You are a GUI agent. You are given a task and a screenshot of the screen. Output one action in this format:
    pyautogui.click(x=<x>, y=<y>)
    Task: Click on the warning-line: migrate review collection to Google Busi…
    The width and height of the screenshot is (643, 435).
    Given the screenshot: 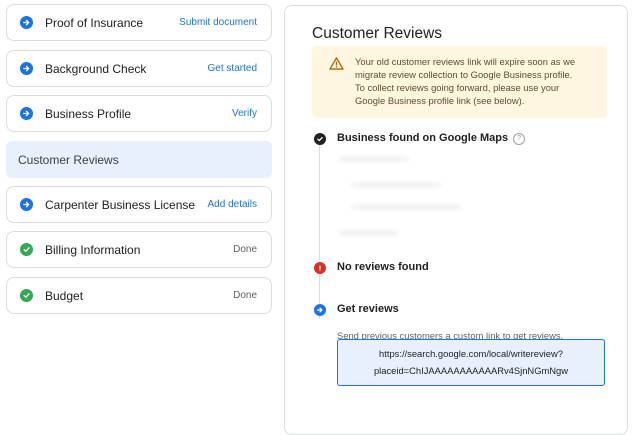 What is the action you would take?
    pyautogui.click(x=464, y=74)
    